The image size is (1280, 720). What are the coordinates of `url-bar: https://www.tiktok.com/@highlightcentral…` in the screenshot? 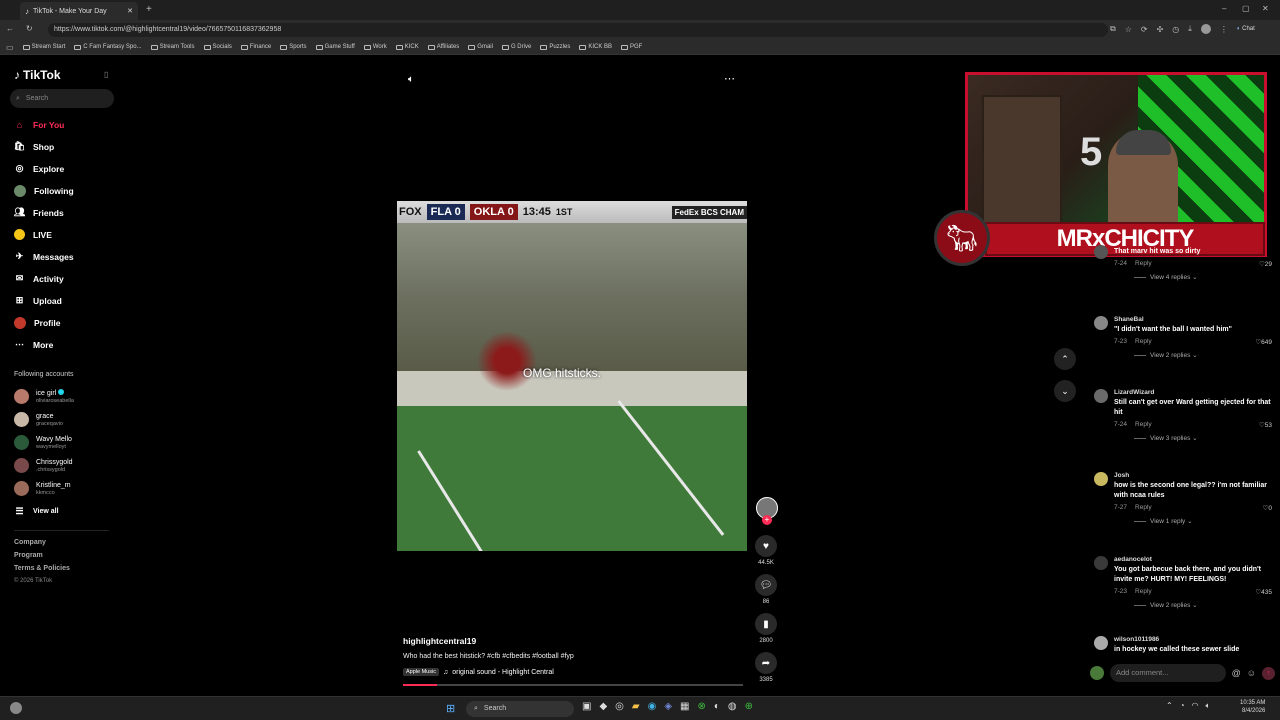 It's located at (578, 30).